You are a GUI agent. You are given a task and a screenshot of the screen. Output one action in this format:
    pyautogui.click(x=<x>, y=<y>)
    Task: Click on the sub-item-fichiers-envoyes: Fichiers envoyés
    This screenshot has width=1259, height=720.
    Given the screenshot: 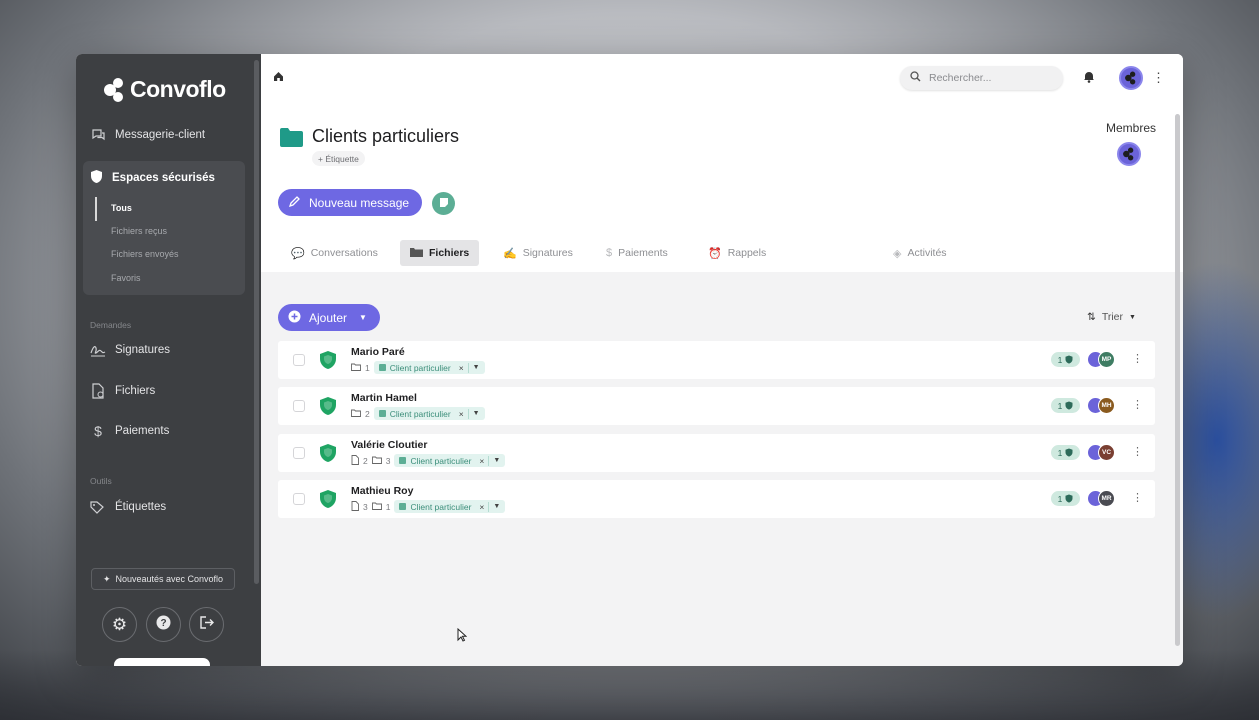 What is the action you would take?
    pyautogui.click(x=145, y=254)
    